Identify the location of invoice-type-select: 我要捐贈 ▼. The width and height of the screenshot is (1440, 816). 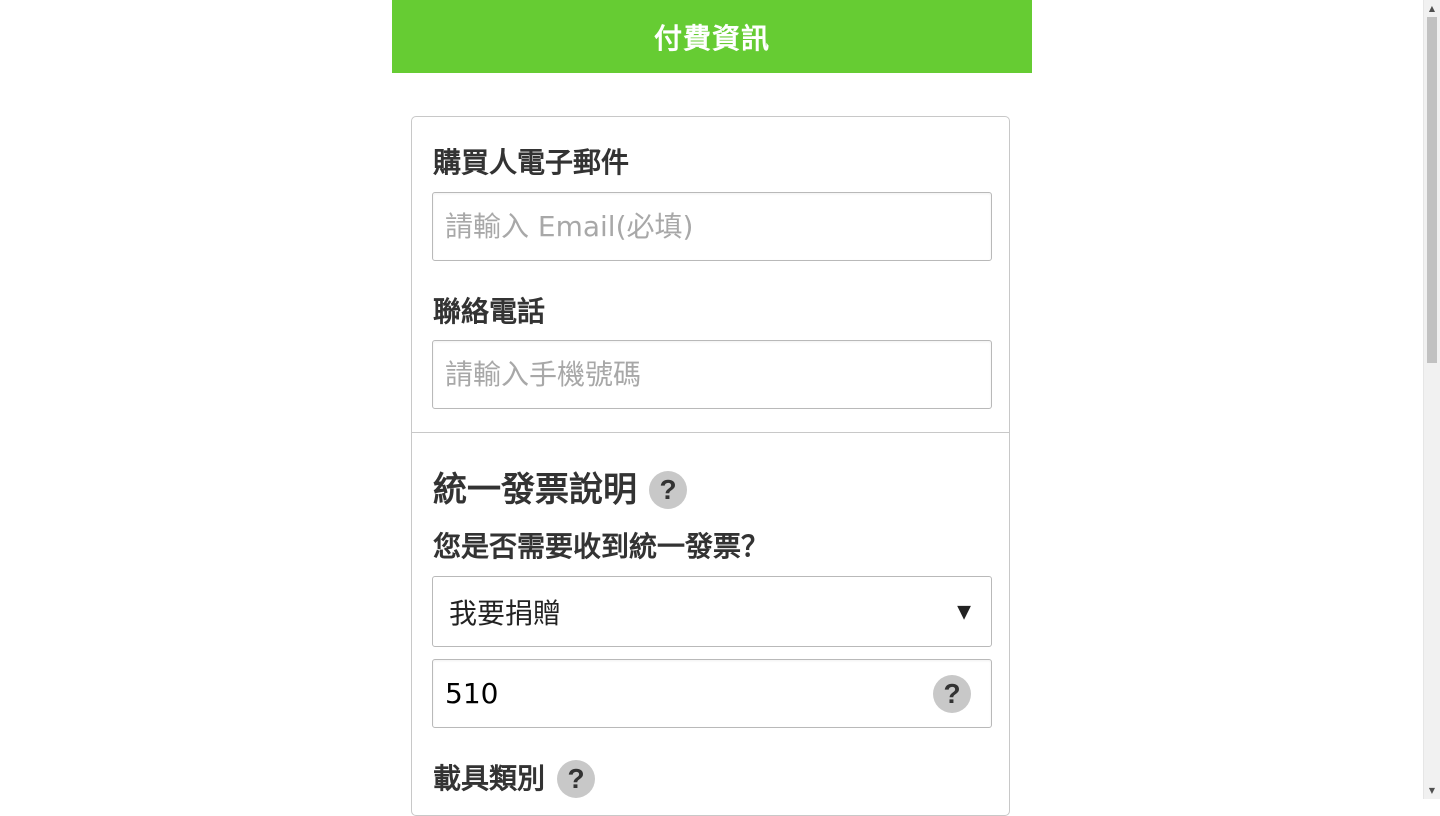
(712, 611).